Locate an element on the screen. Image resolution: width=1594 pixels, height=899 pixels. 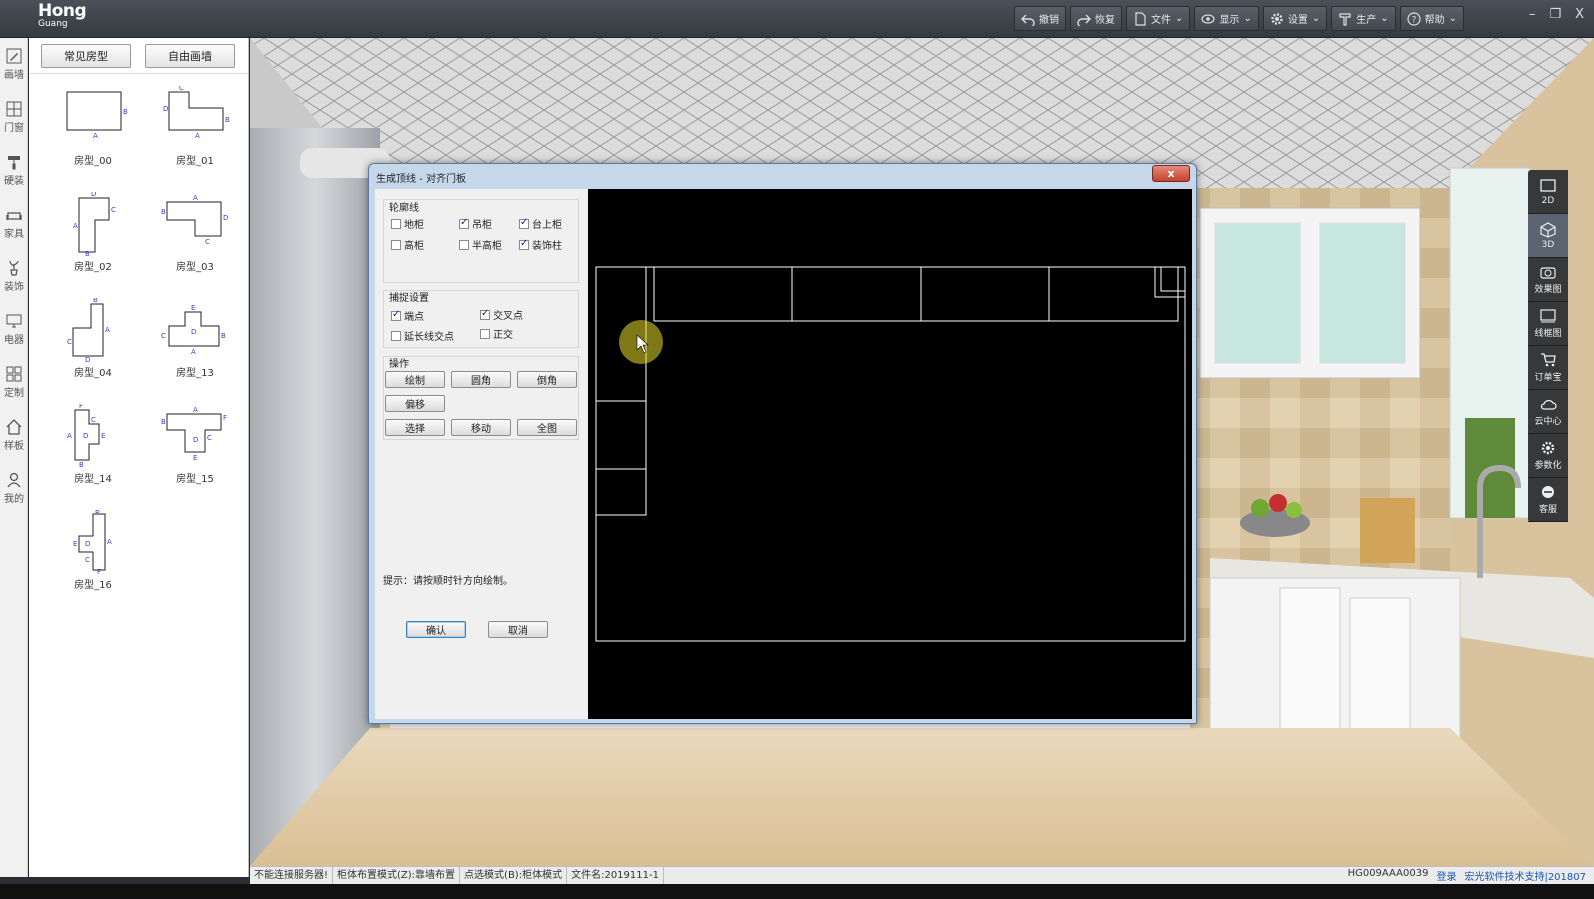
checkbox-counter-cabinet: 台上柜 is located at coordinates (540, 223).